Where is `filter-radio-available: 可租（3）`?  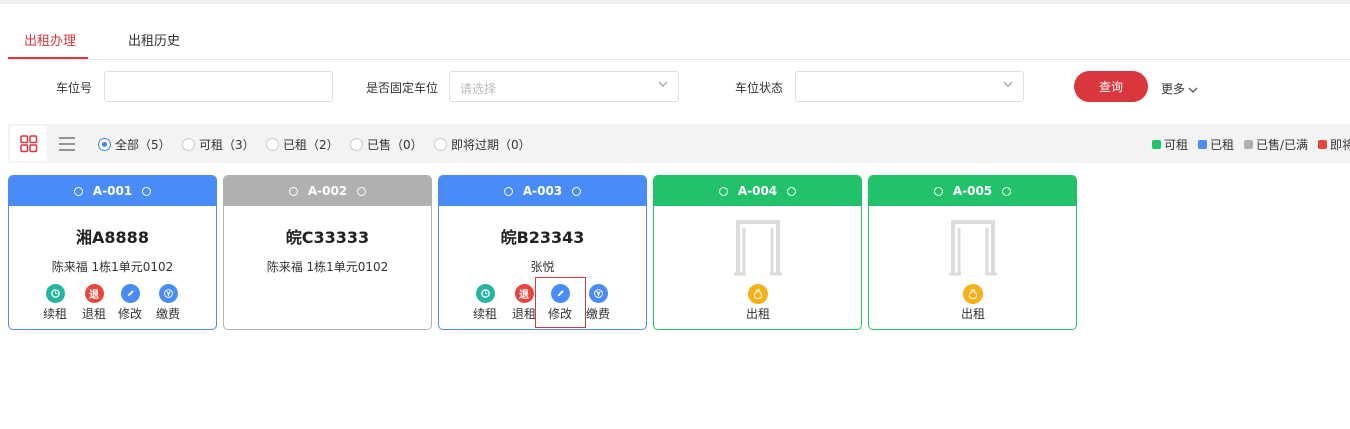
filter-radio-available: 可租（3） is located at coordinates (218, 144).